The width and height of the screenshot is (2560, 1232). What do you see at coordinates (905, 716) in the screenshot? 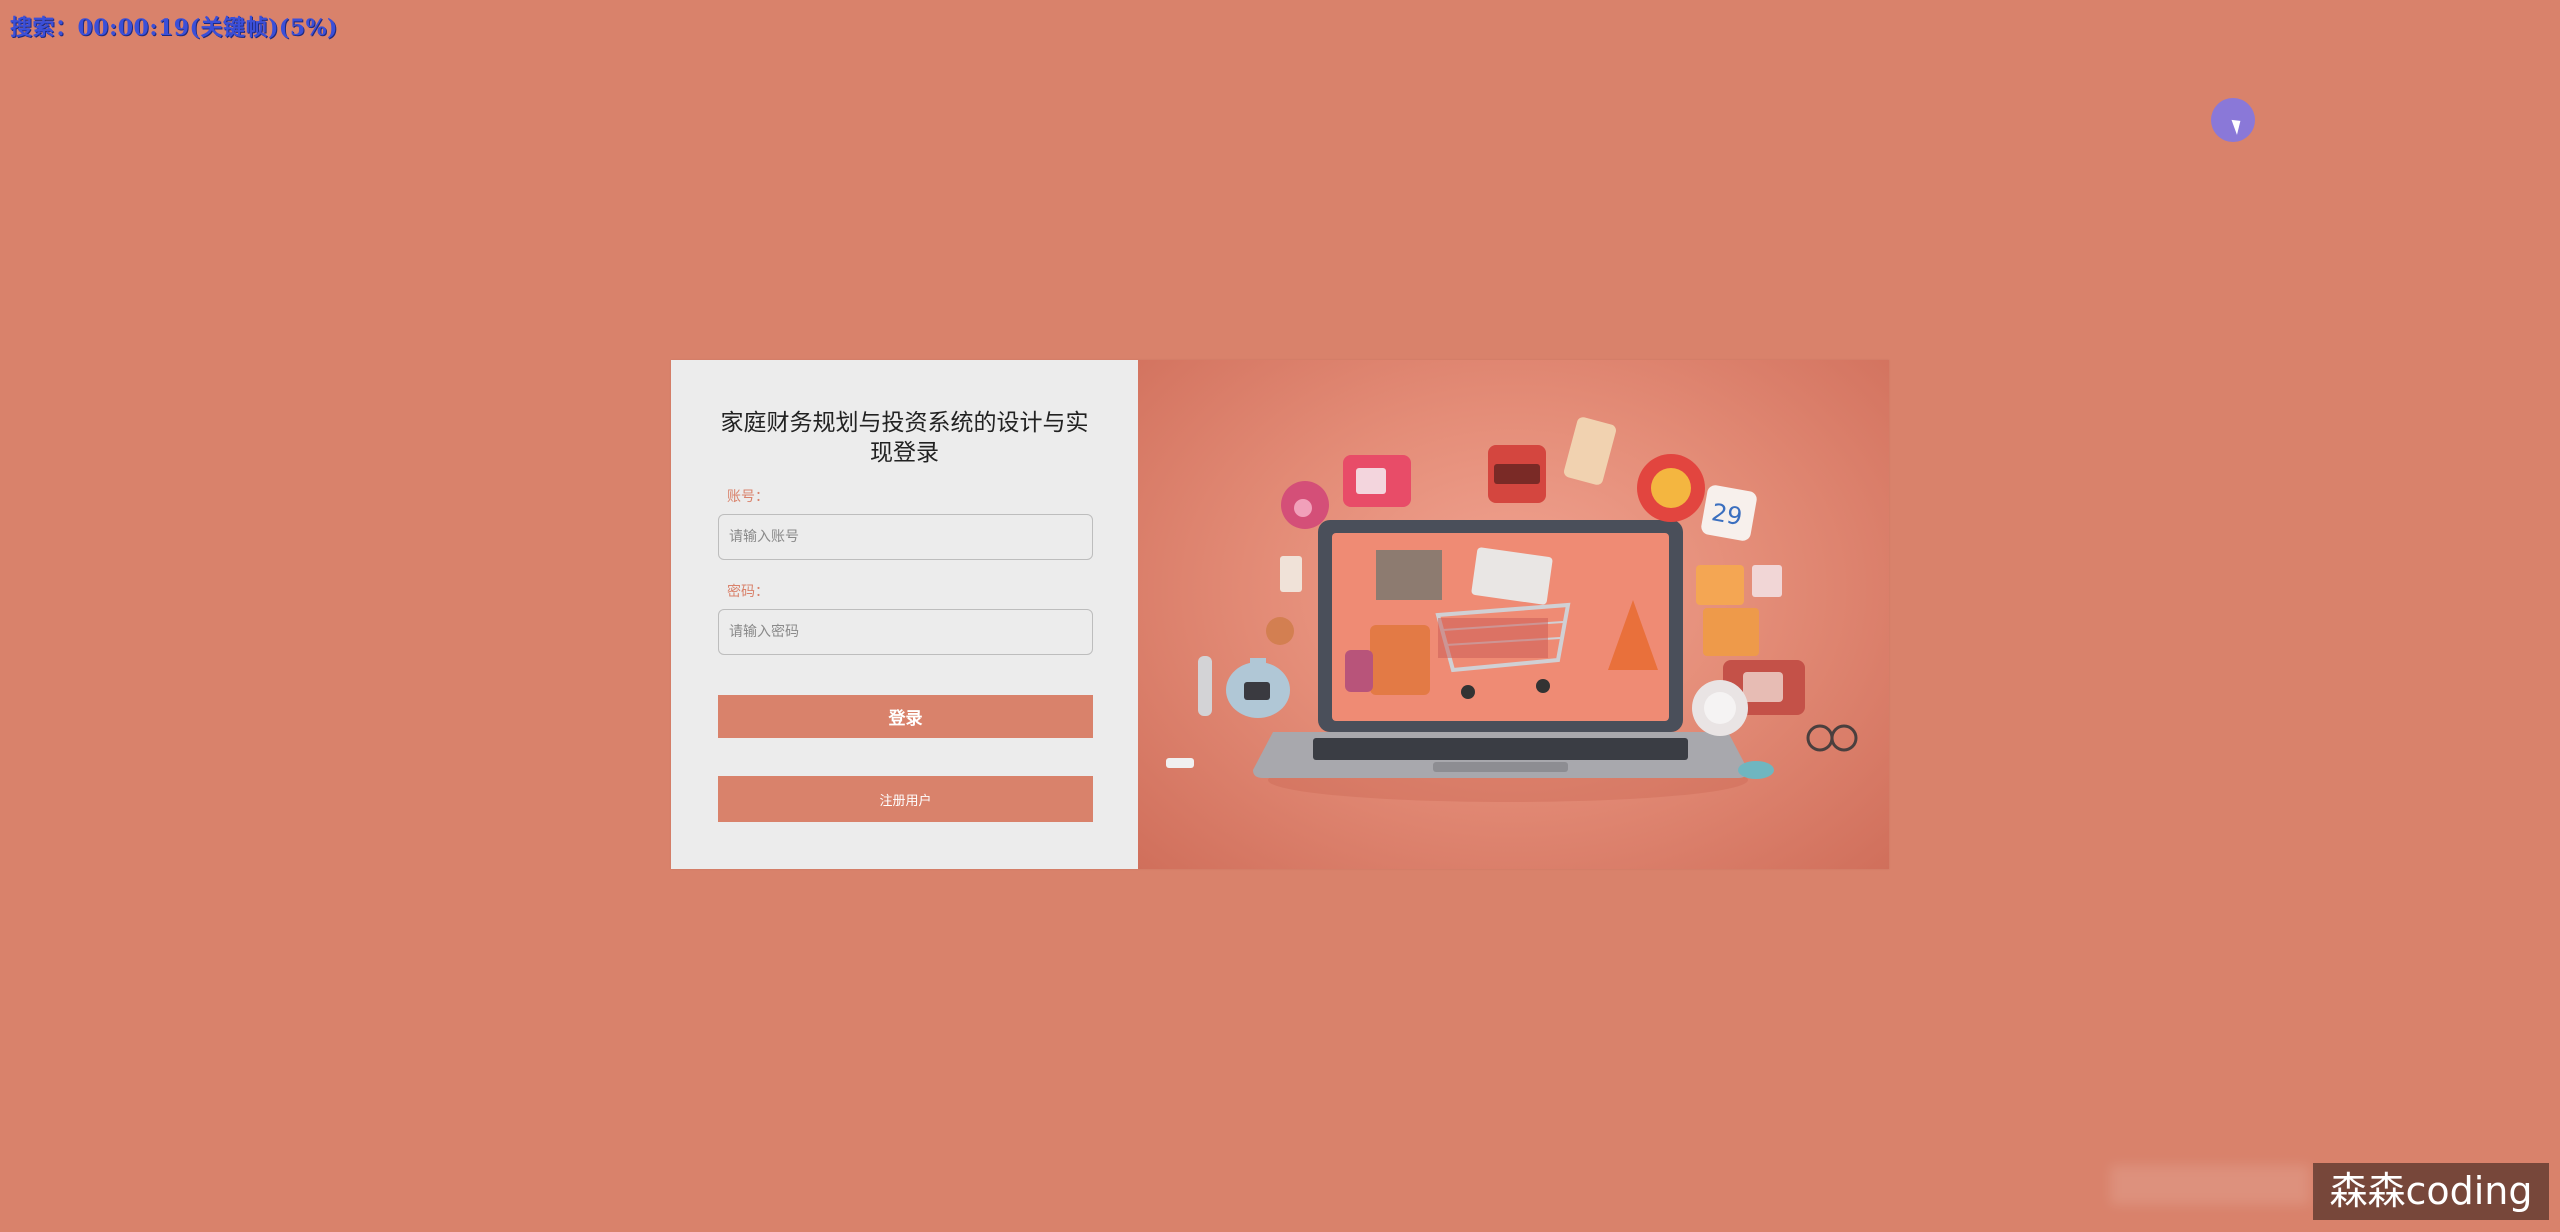
I see `login-button: 登录` at bounding box center [905, 716].